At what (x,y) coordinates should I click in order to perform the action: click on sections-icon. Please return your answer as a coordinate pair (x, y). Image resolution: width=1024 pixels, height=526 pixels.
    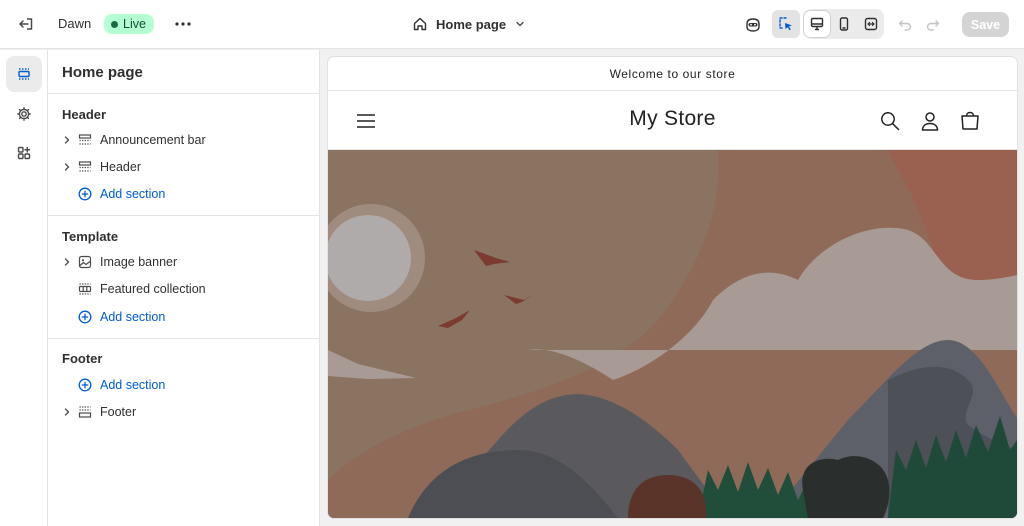
    Looking at the image, I should click on (24, 74).